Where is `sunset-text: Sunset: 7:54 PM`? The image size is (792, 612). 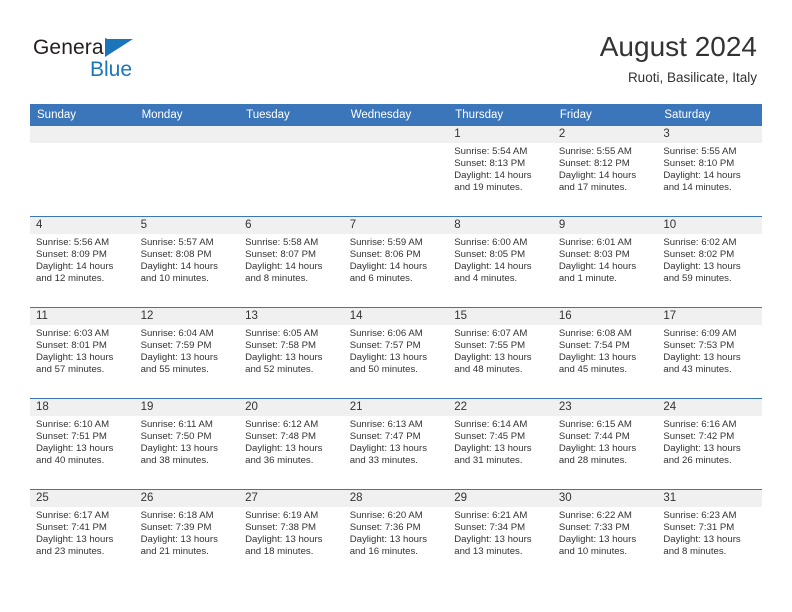
sunset-text: Sunset: 7:54 PM is located at coordinates (594, 346).